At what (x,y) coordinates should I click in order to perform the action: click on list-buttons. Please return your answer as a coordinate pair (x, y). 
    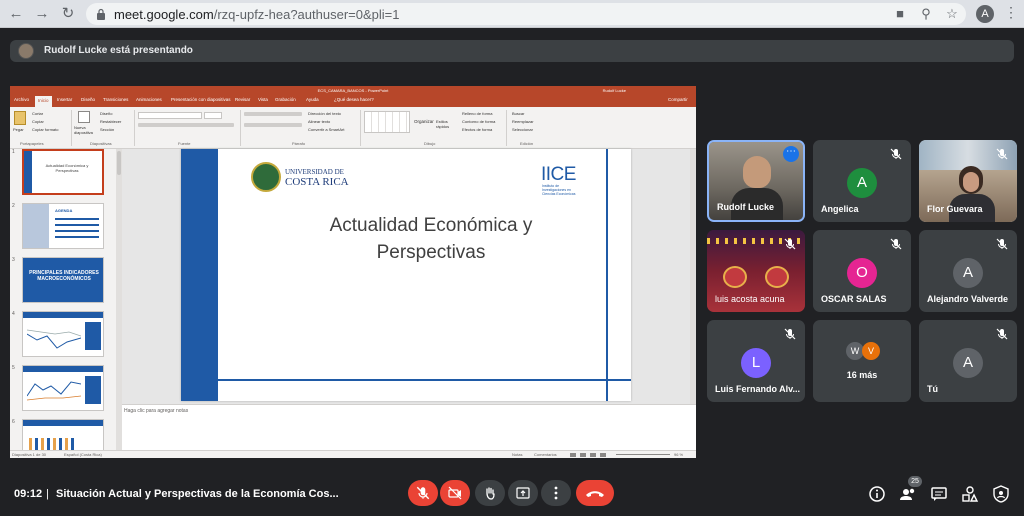
    Looking at the image, I should click on (273, 114).